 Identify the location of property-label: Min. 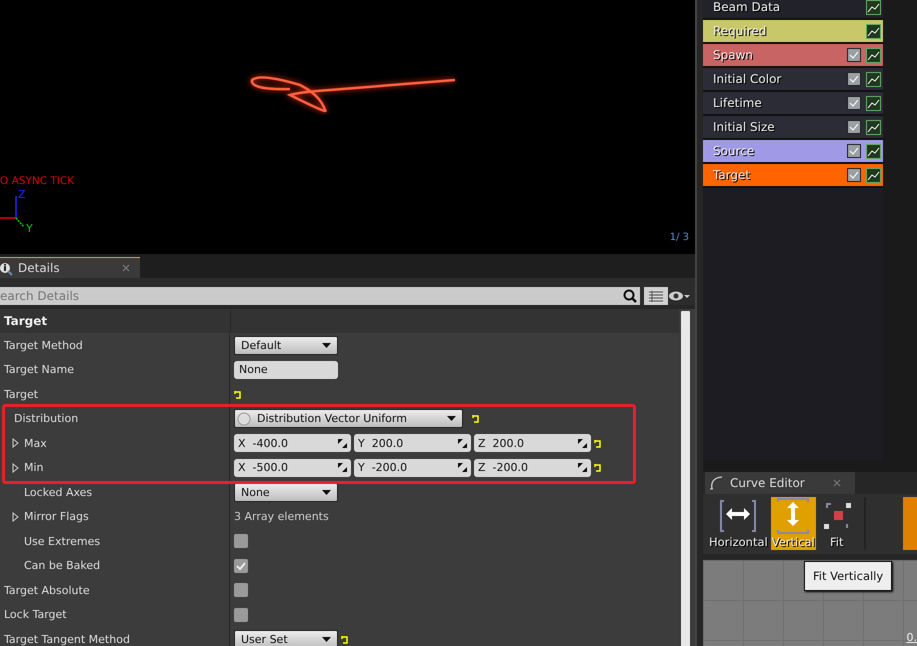
(34, 467).